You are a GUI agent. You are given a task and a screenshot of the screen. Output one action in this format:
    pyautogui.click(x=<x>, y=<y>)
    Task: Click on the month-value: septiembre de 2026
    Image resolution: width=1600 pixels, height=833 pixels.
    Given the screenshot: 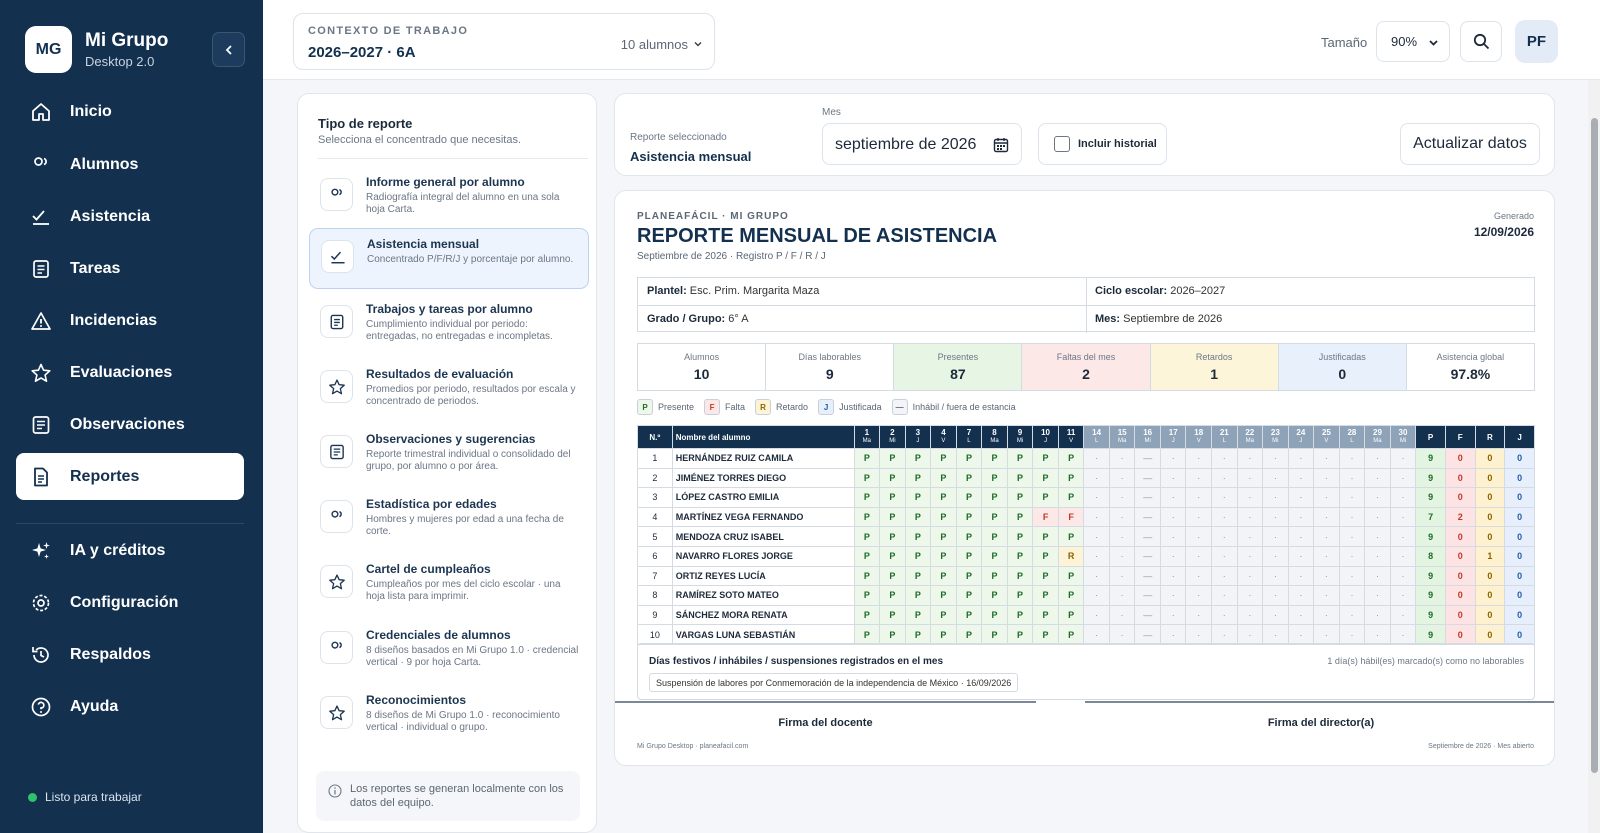 What is the action you would take?
    pyautogui.click(x=906, y=144)
    